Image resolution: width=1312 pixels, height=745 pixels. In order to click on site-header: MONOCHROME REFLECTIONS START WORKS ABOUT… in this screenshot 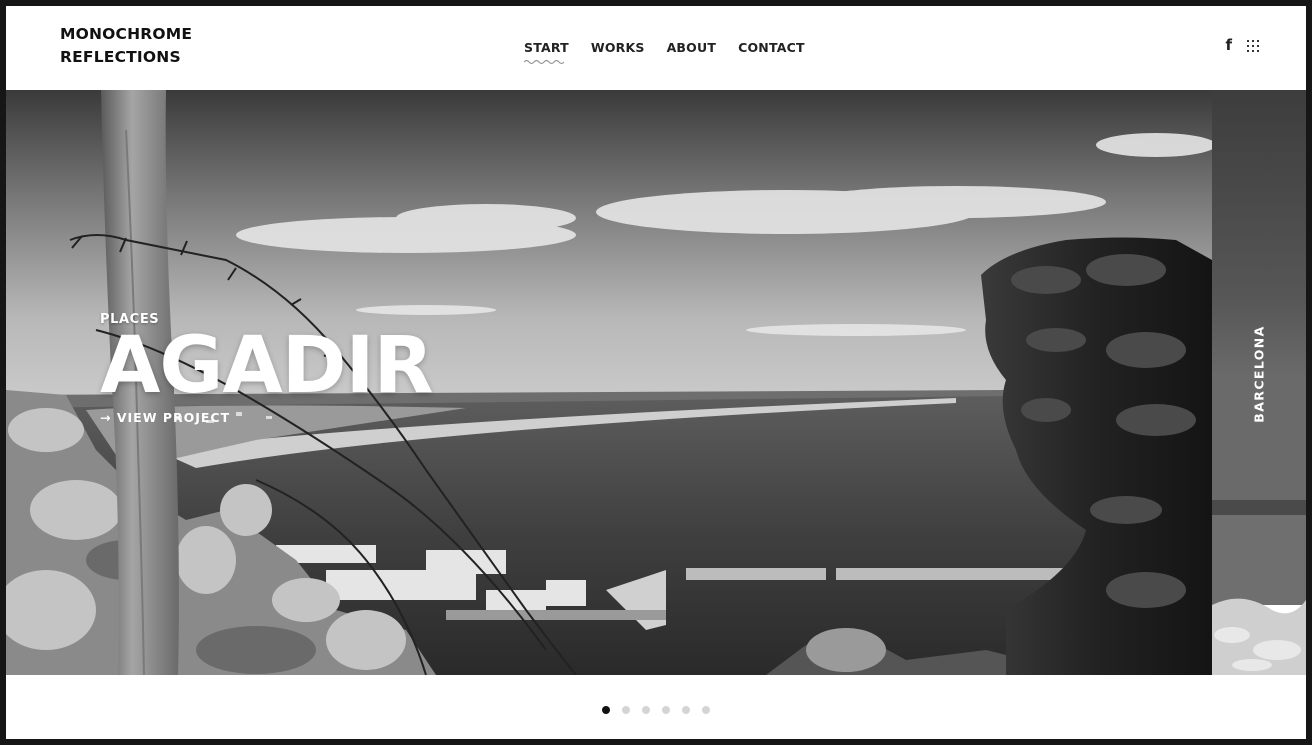, I will do `click(656, 48)`.